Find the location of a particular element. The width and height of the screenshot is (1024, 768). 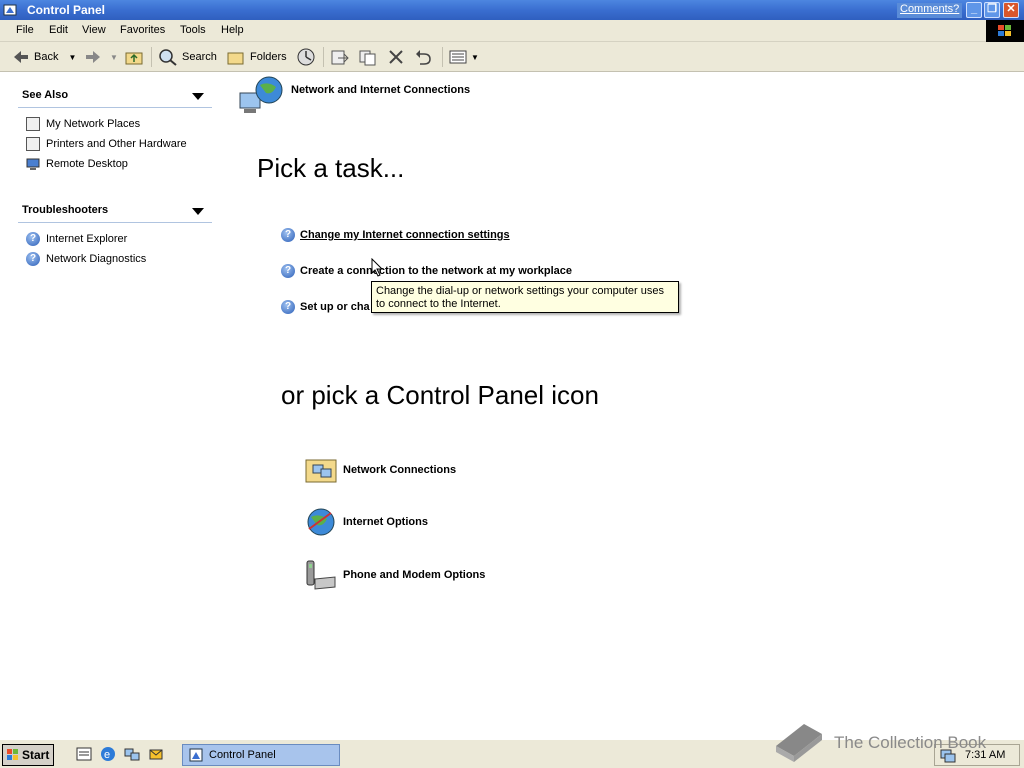

back-button: Back ▼ is located at coordinates (44, 57).